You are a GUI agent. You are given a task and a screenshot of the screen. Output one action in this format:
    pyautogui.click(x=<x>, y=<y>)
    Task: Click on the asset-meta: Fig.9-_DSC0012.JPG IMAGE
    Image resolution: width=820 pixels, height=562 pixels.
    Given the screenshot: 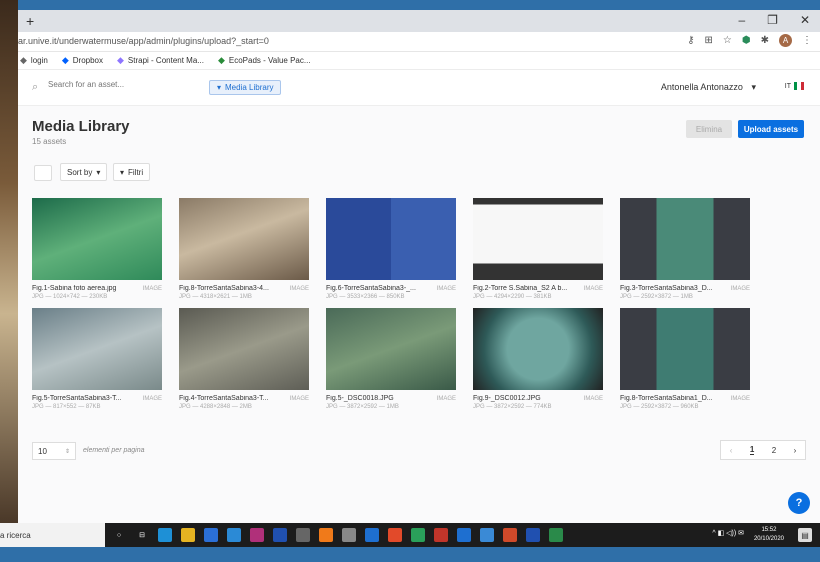 What is the action you would take?
    pyautogui.click(x=538, y=398)
    